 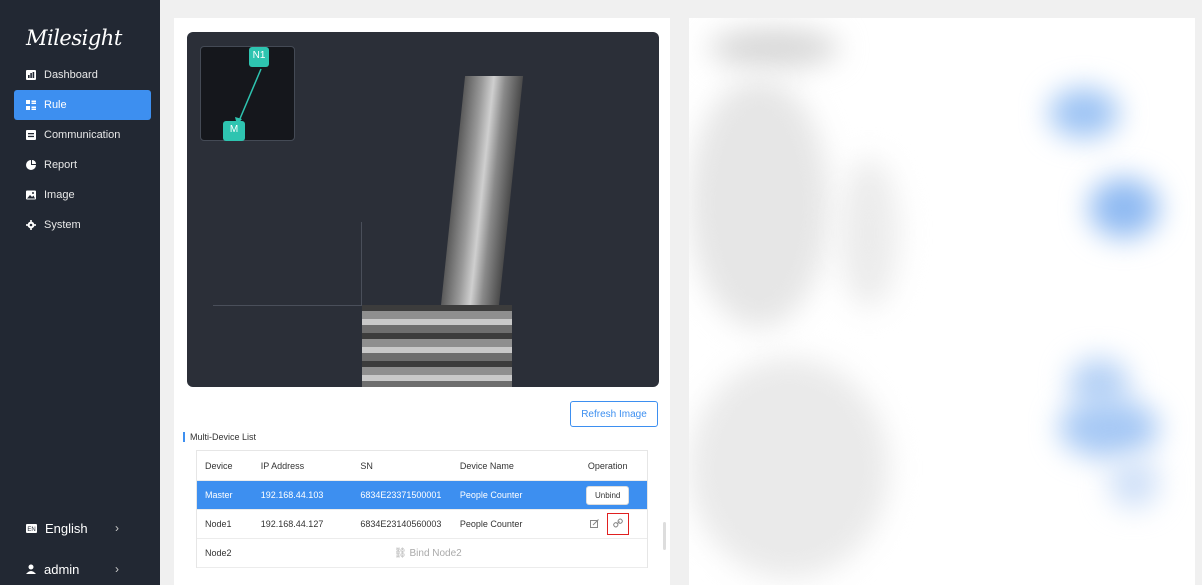 I want to click on device-list-title: Multi-Device List, so click(x=219, y=437).